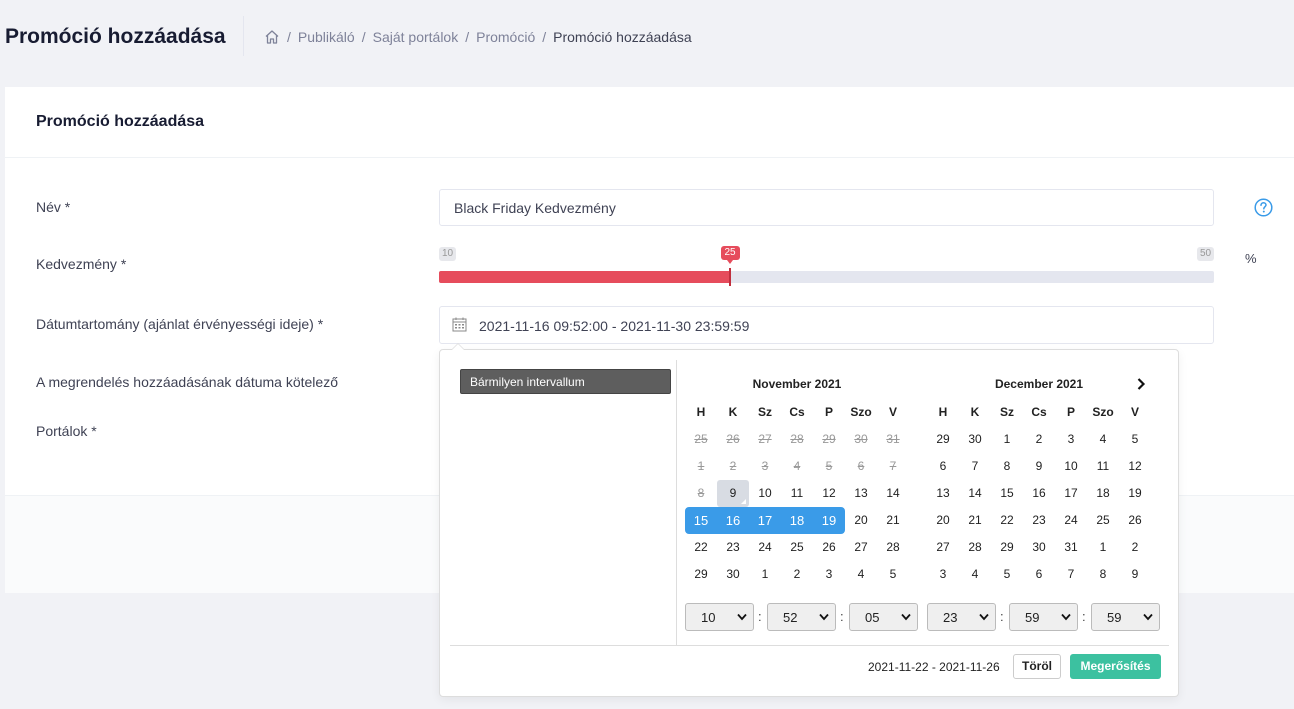 Image resolution: width=1294 pixels, height=709 pixels. What do you see at coordinates (1115, 666) in the screenshot?
I see `apply-button: Megerősítés` at bounding box center [1115, 666].